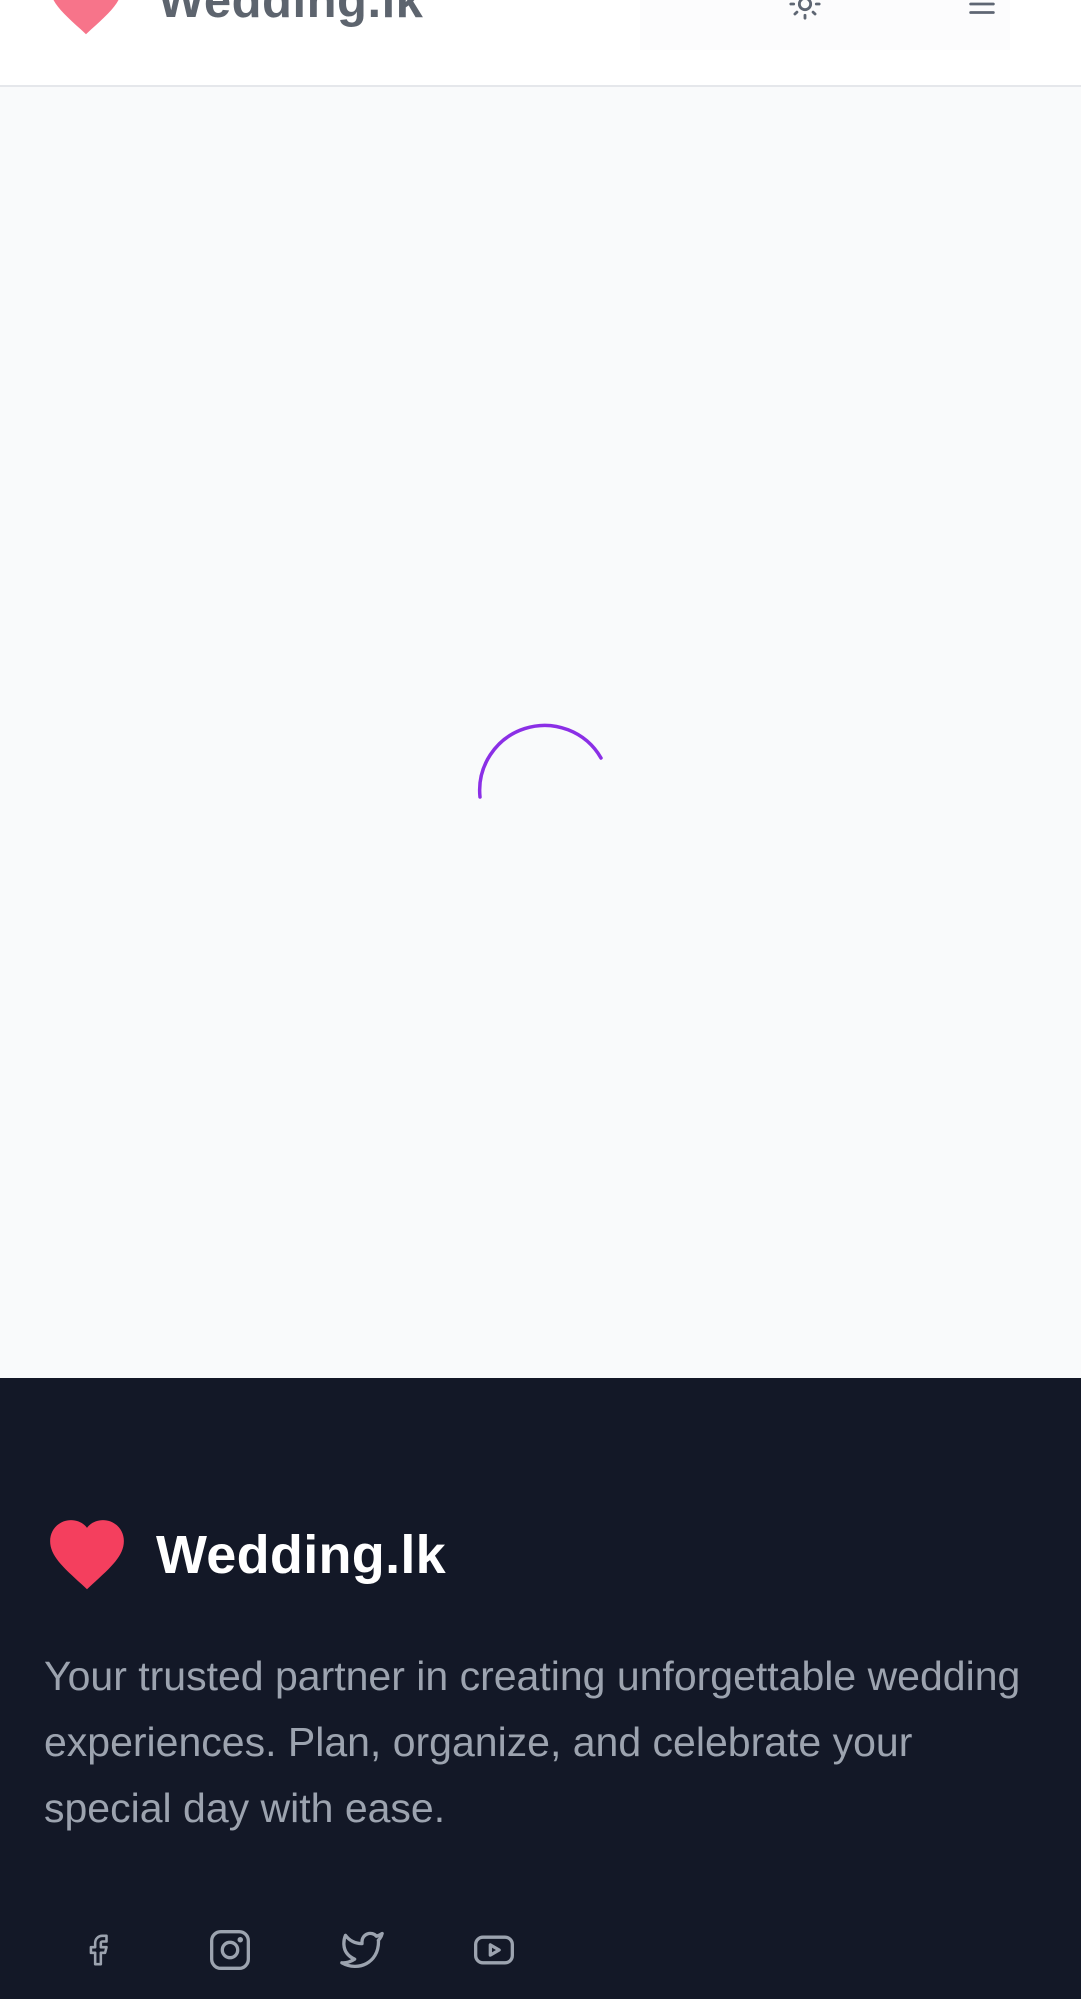  I want to click on loading-spinner-icon, so click(542, 780).